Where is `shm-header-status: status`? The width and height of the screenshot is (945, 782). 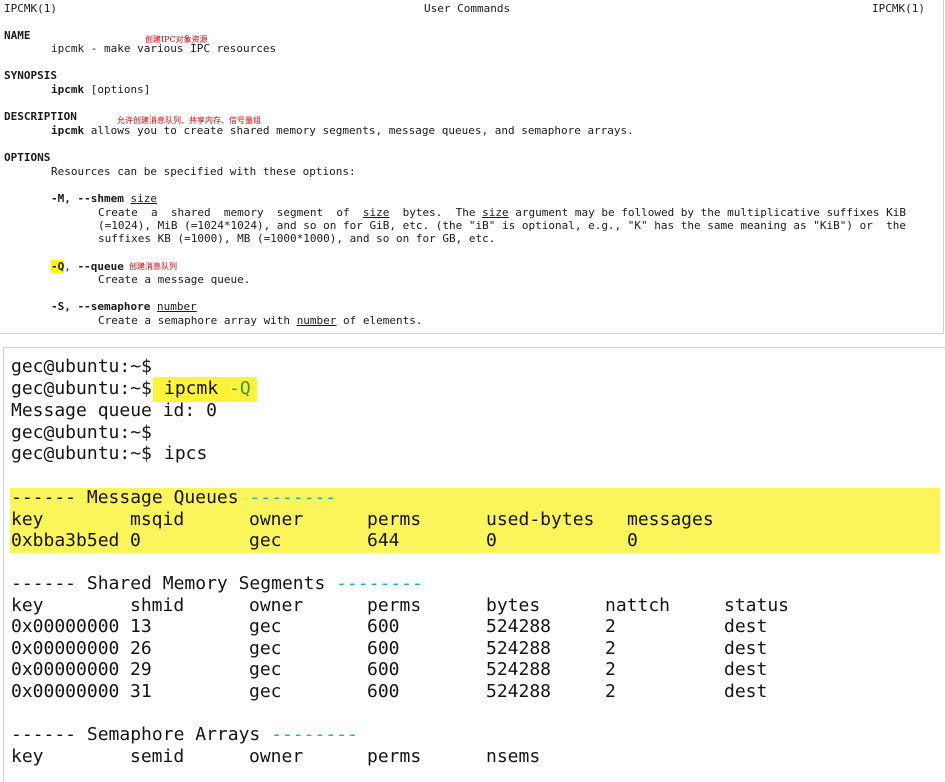
shm-header-status: status is located at coordinates (757, 605).